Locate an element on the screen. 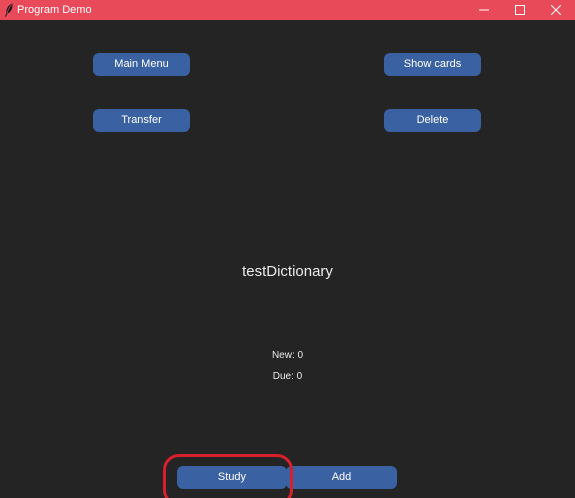  window-title: Program Demo is located at coordinates (54, 10).